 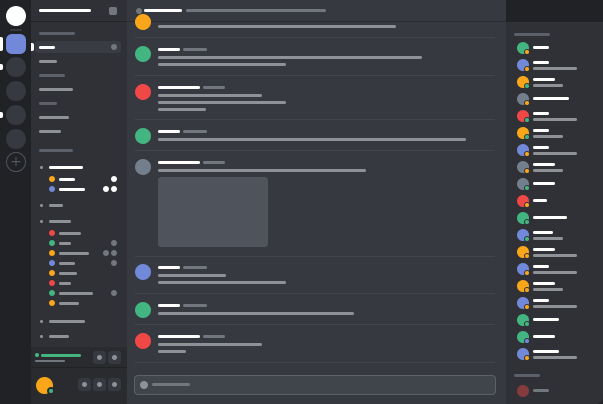 What do you see at coordinates (114, 357) in the screenshot?
I see `phone-icon` at bounding box center [114, 357].